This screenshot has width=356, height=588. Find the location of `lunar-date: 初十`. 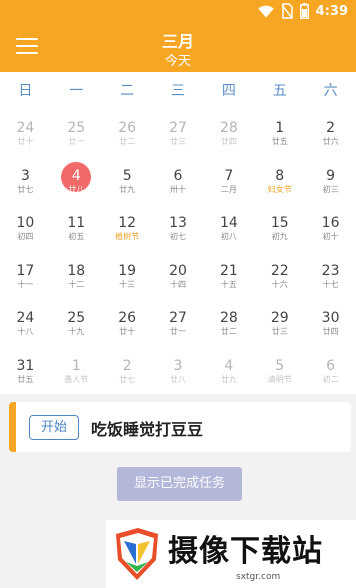

lunar-date: 初十 is located at coordinates (330, 237).